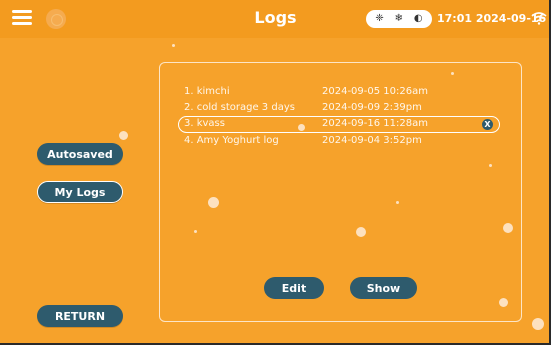 This screenshot has height=345, width=551. I want to click on log-name: 1. kimchi, so click(207, 91).